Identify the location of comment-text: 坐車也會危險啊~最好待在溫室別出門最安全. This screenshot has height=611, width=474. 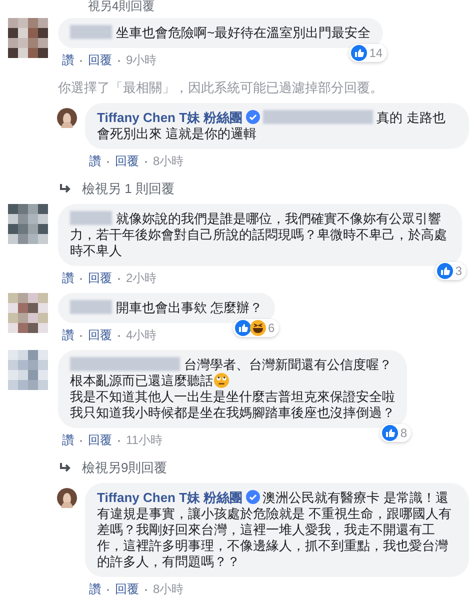
(220, 33).